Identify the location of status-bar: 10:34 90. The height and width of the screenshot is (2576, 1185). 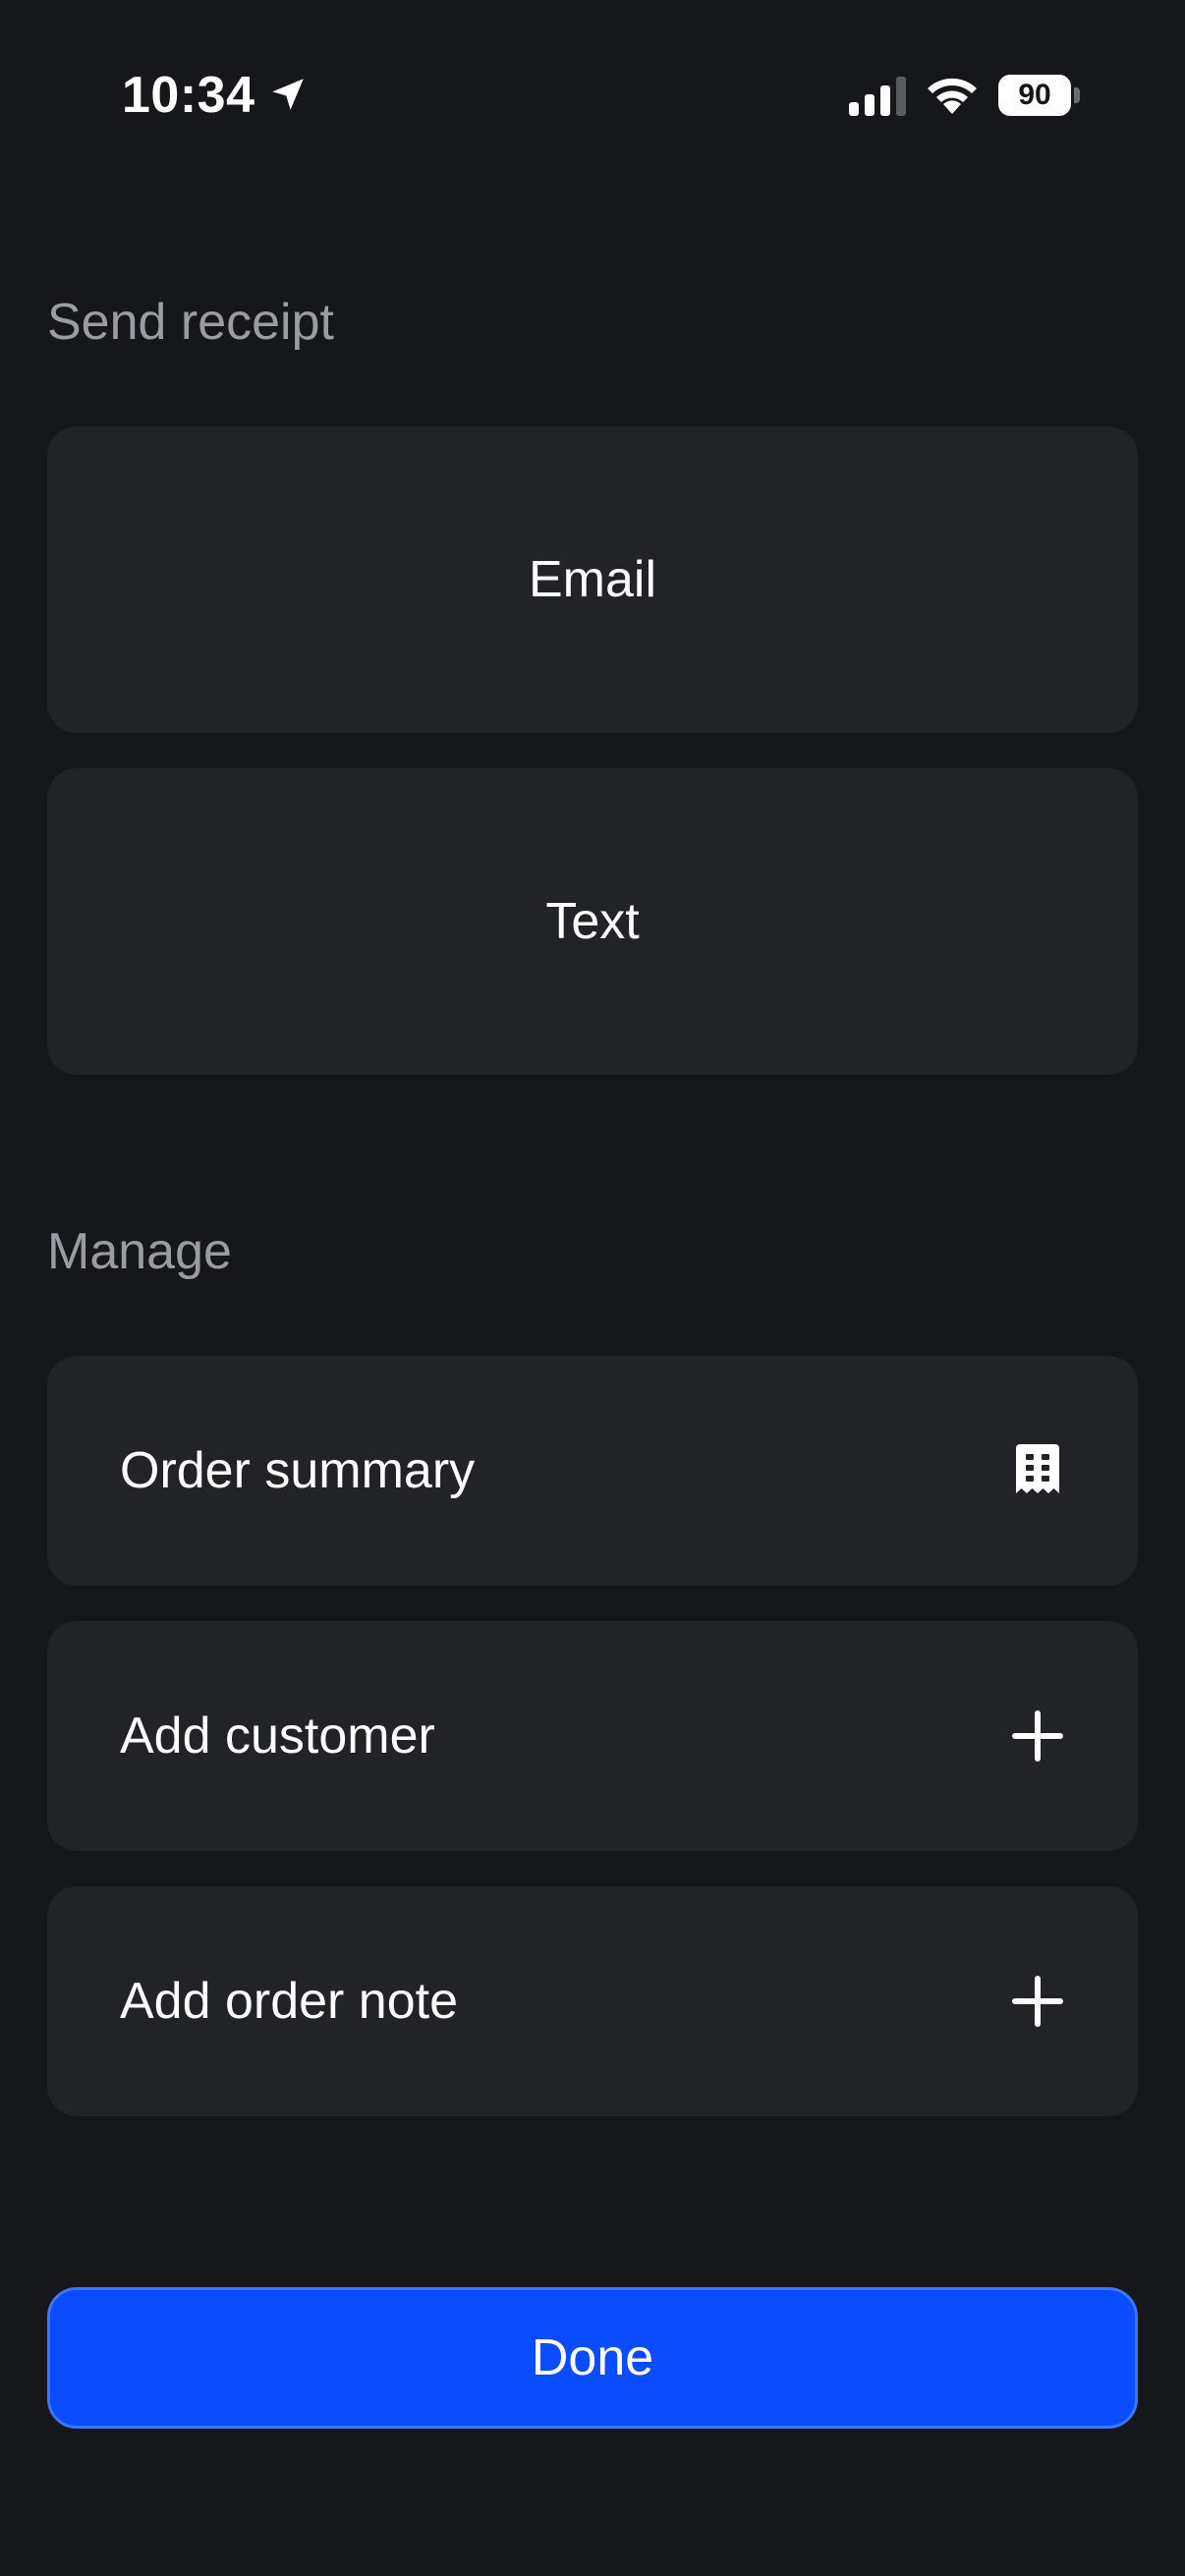
(592, 93).